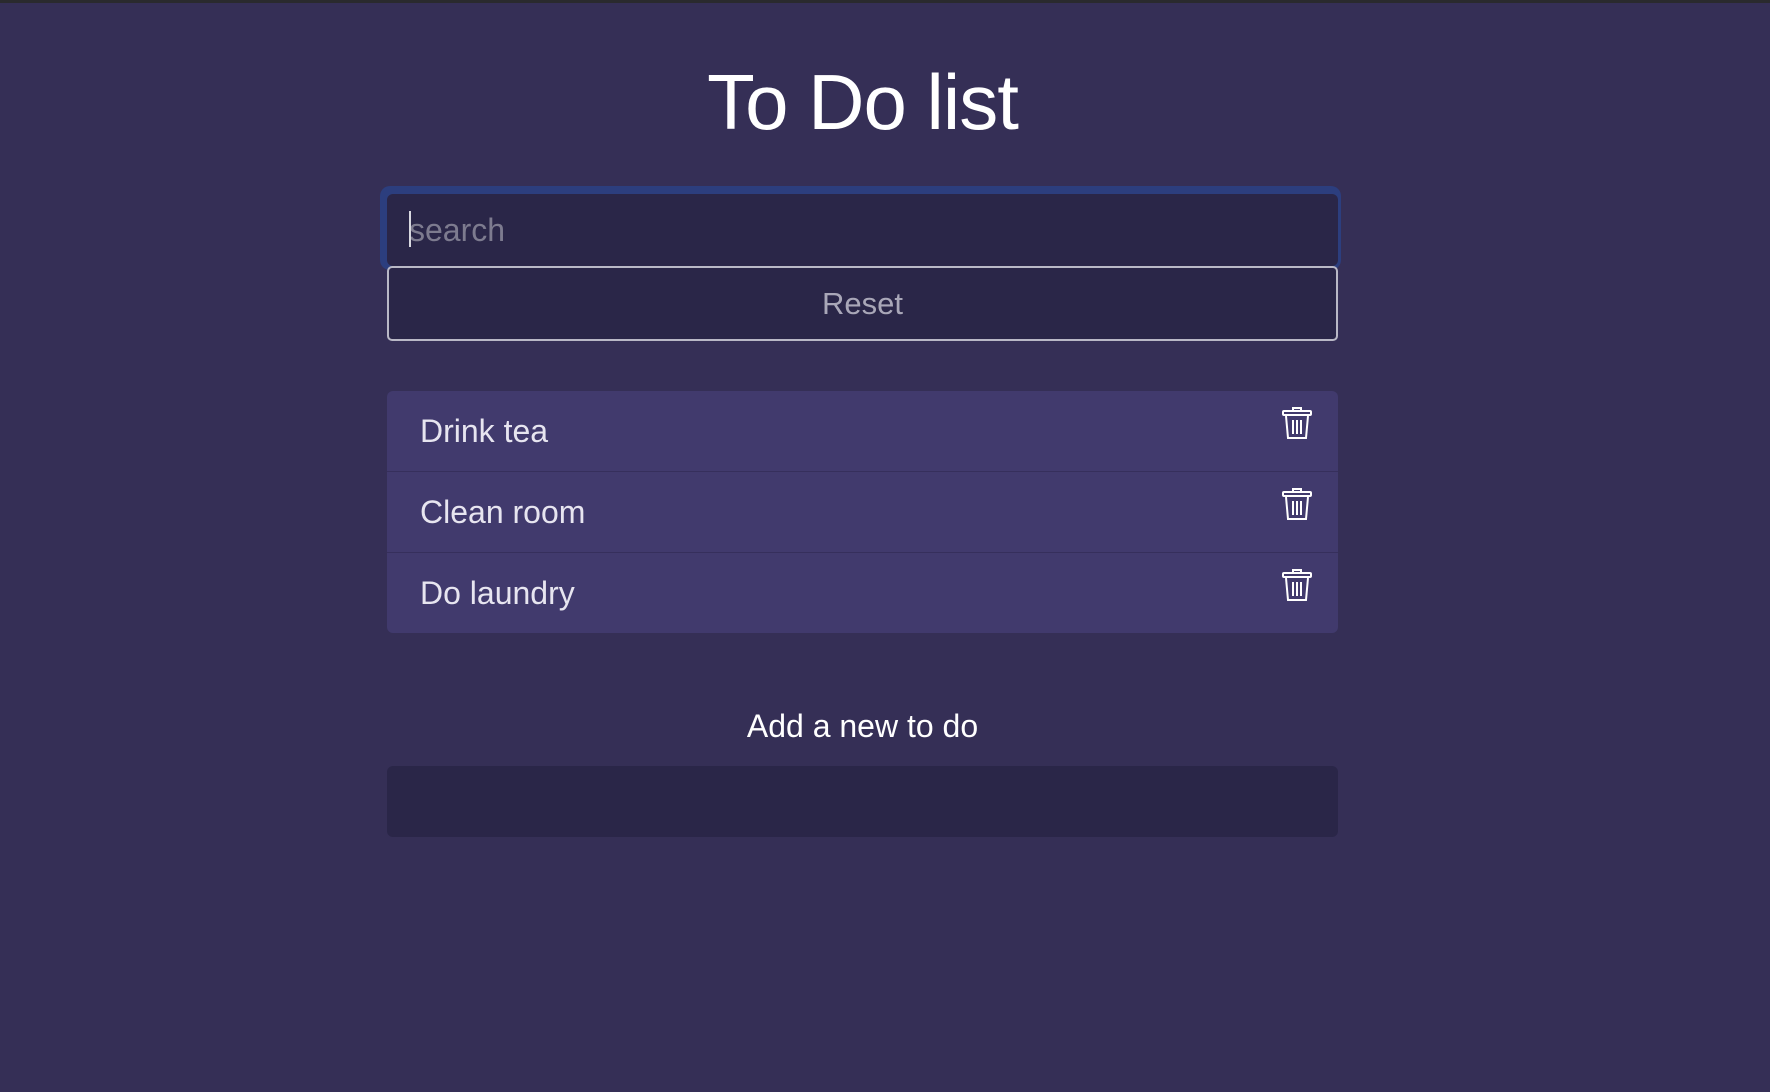  What do you see at coordinates (862, 726) in the screenshot?
I see `add-todo-label: Add a new to do` at bounding box center [862, 726].